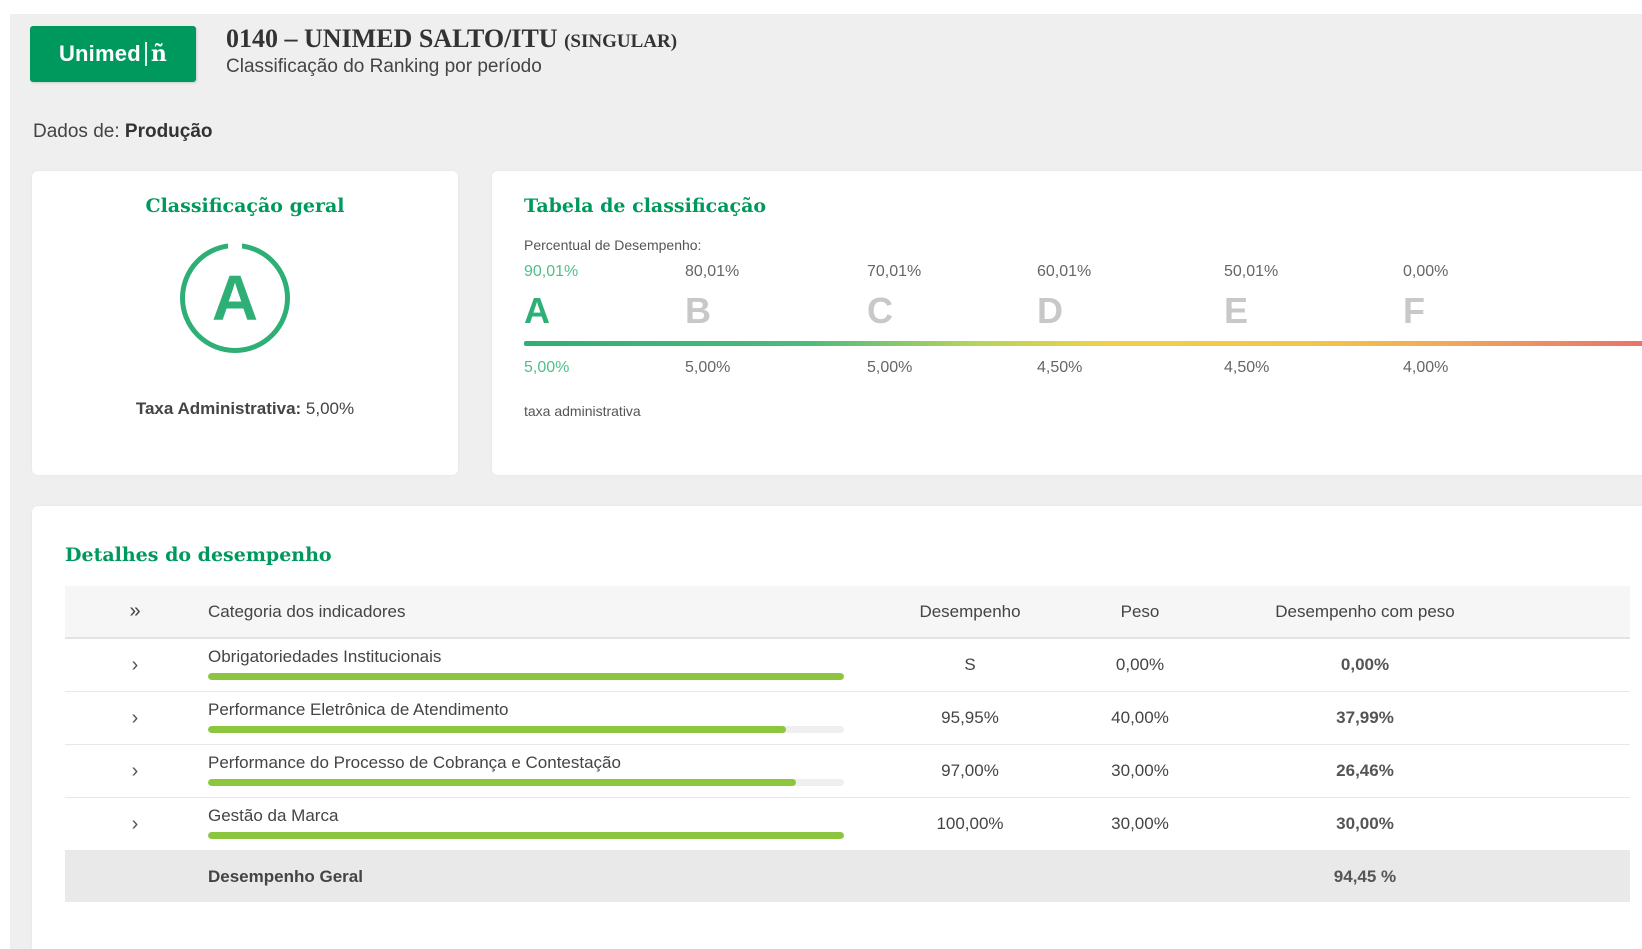  I want to click on categoria-cell: Performance Eletrônica de Atendimento, so click(528, 718).